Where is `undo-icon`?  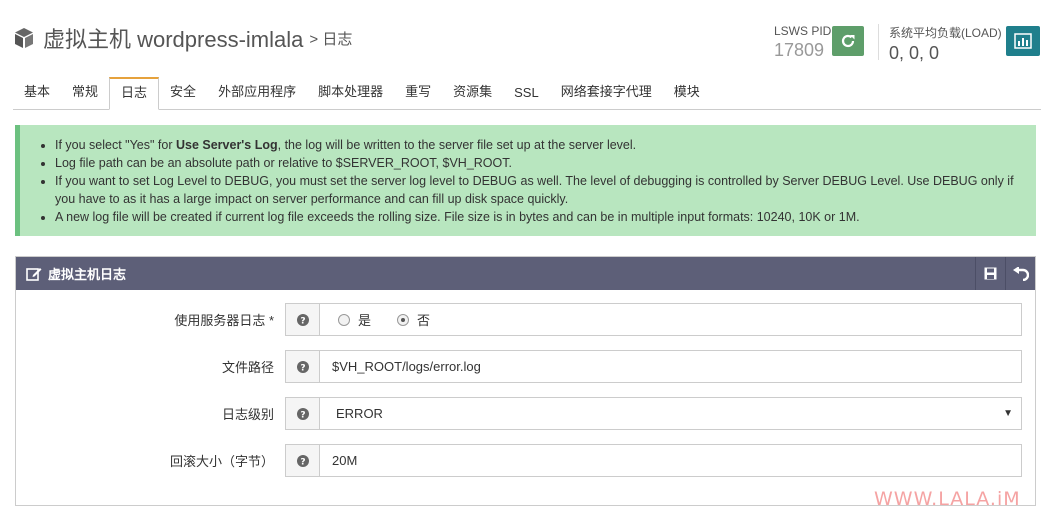
undo-icon is located at coordinates (1020, 273).